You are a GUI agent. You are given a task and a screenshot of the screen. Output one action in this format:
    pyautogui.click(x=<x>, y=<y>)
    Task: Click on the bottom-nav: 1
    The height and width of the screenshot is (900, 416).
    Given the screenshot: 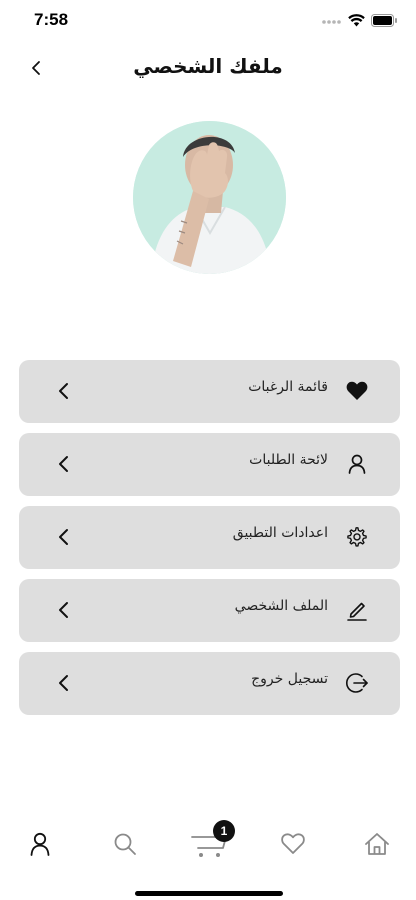 What is the action you would take?
    pyautogui.click(x=208, y=840)
    